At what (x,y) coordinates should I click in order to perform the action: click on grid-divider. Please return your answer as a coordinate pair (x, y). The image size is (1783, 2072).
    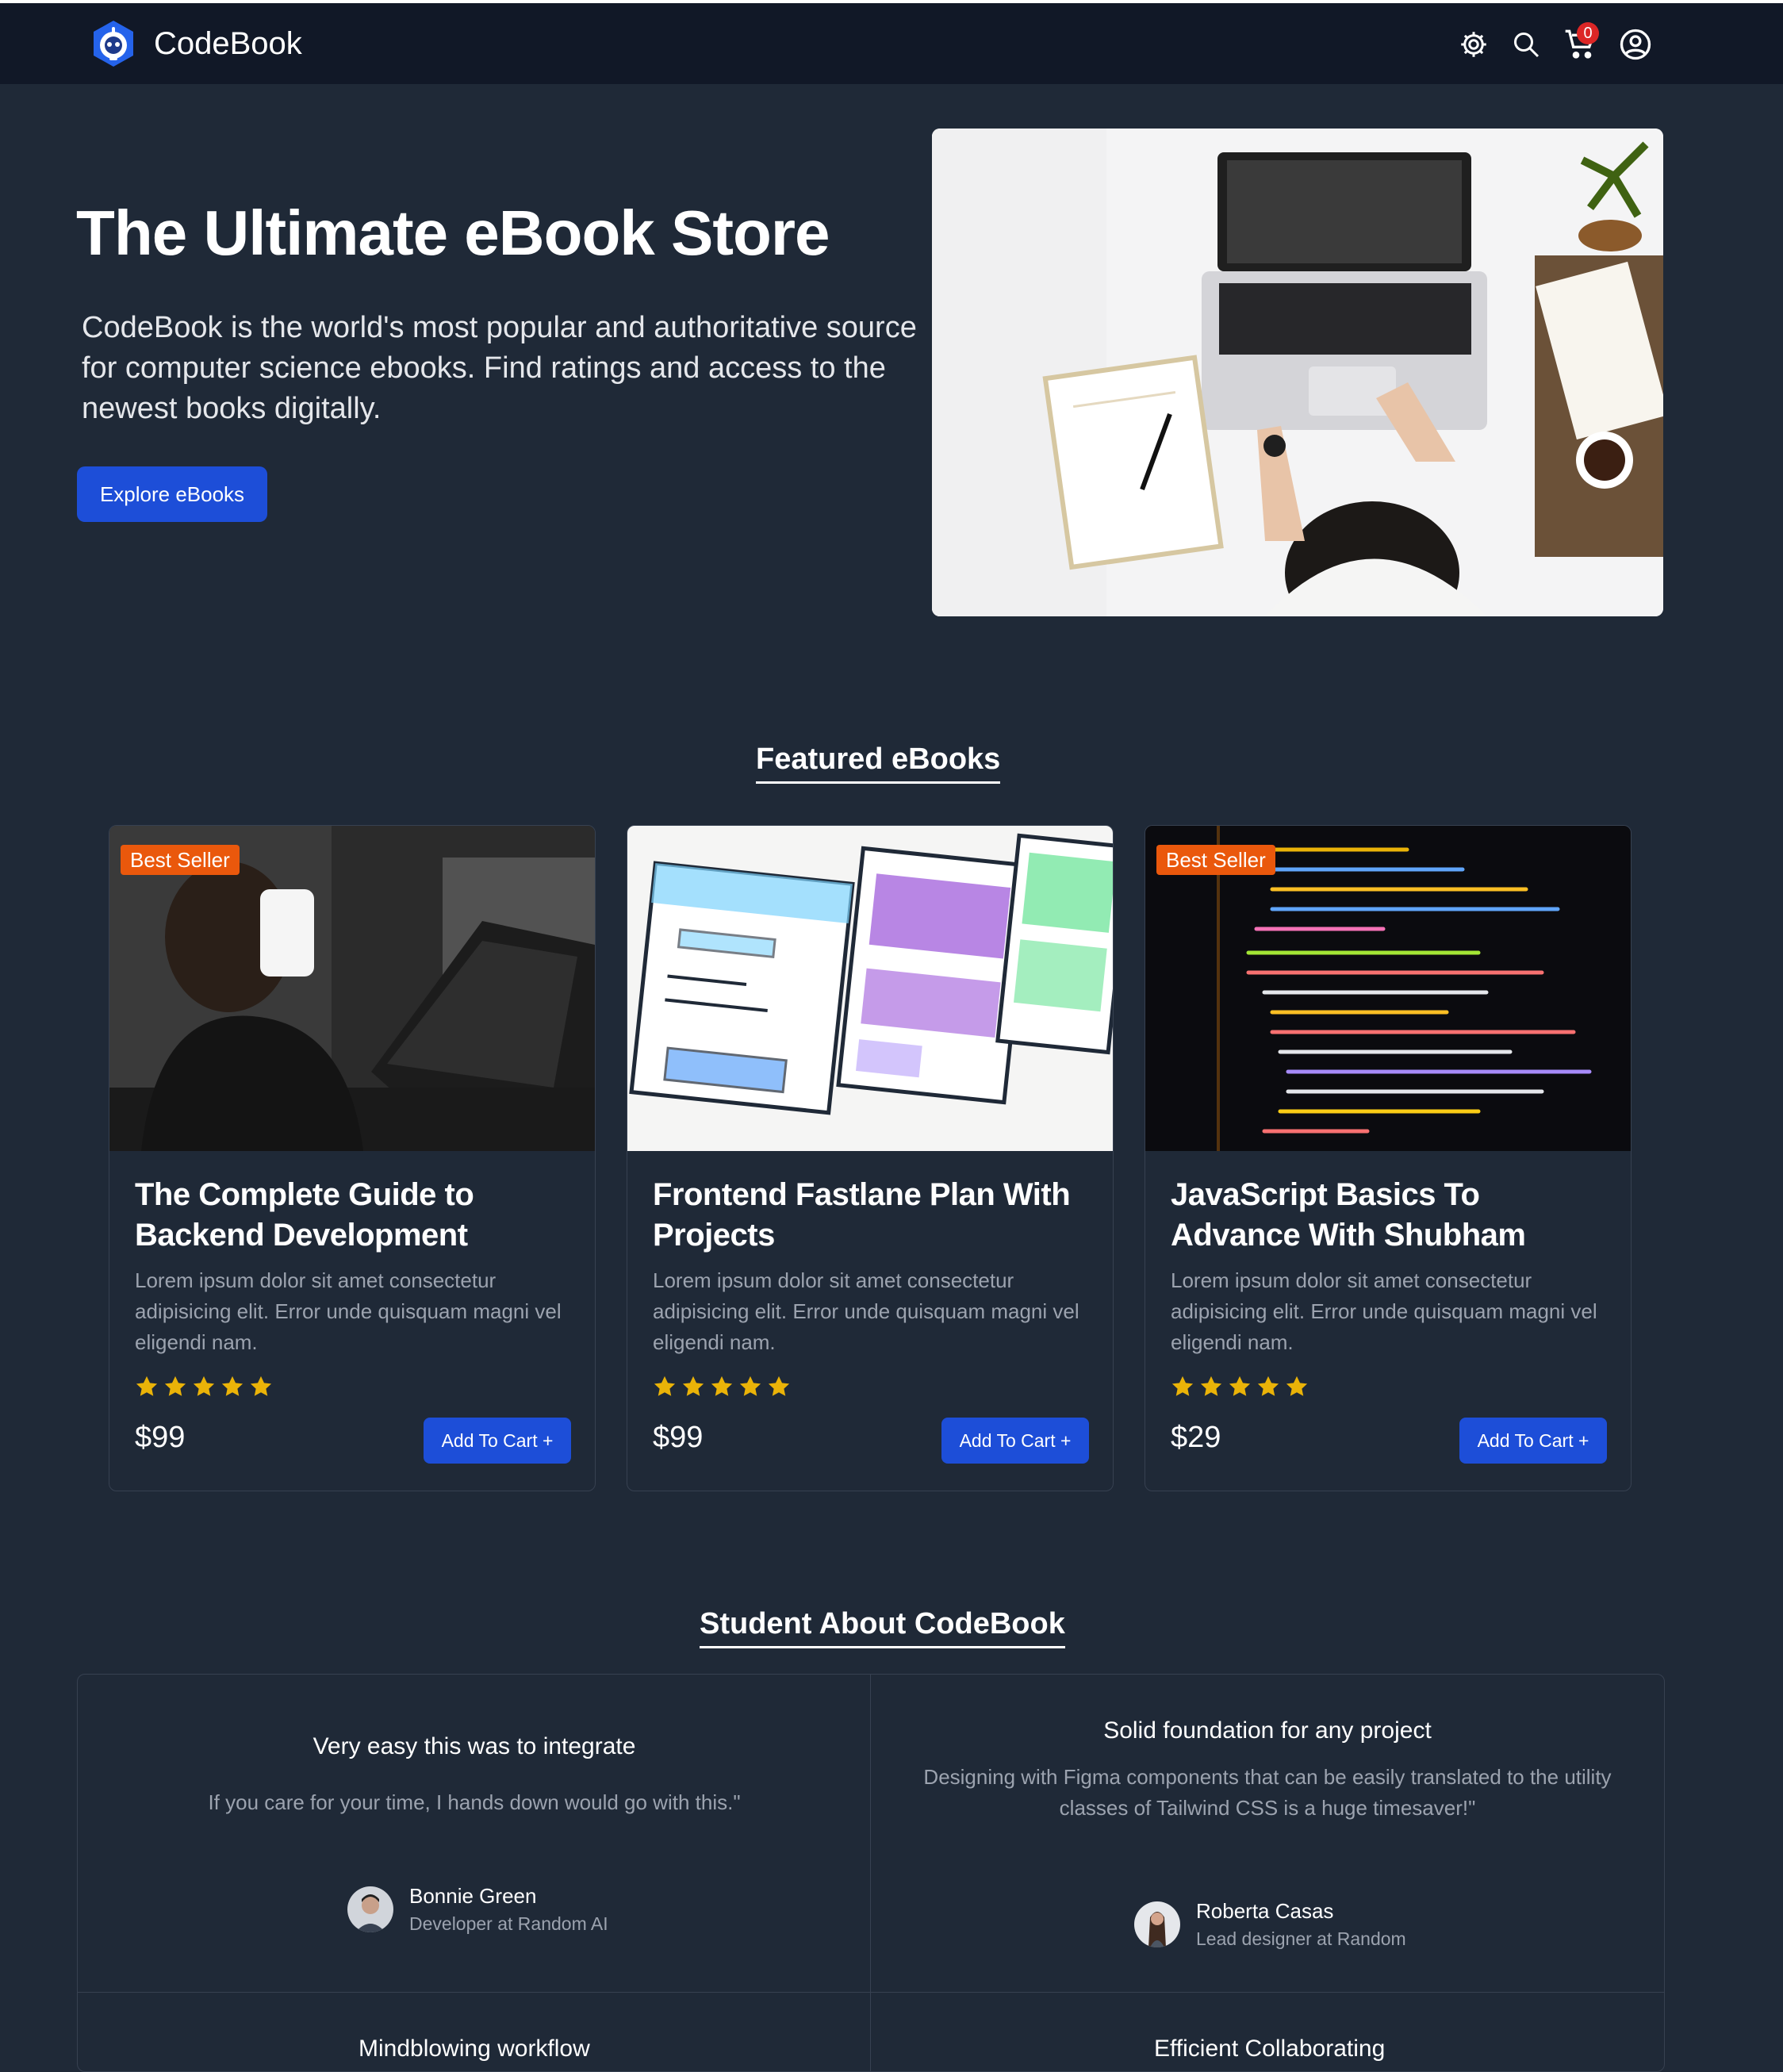
    Looking at the image, I should click on (871, 1992).